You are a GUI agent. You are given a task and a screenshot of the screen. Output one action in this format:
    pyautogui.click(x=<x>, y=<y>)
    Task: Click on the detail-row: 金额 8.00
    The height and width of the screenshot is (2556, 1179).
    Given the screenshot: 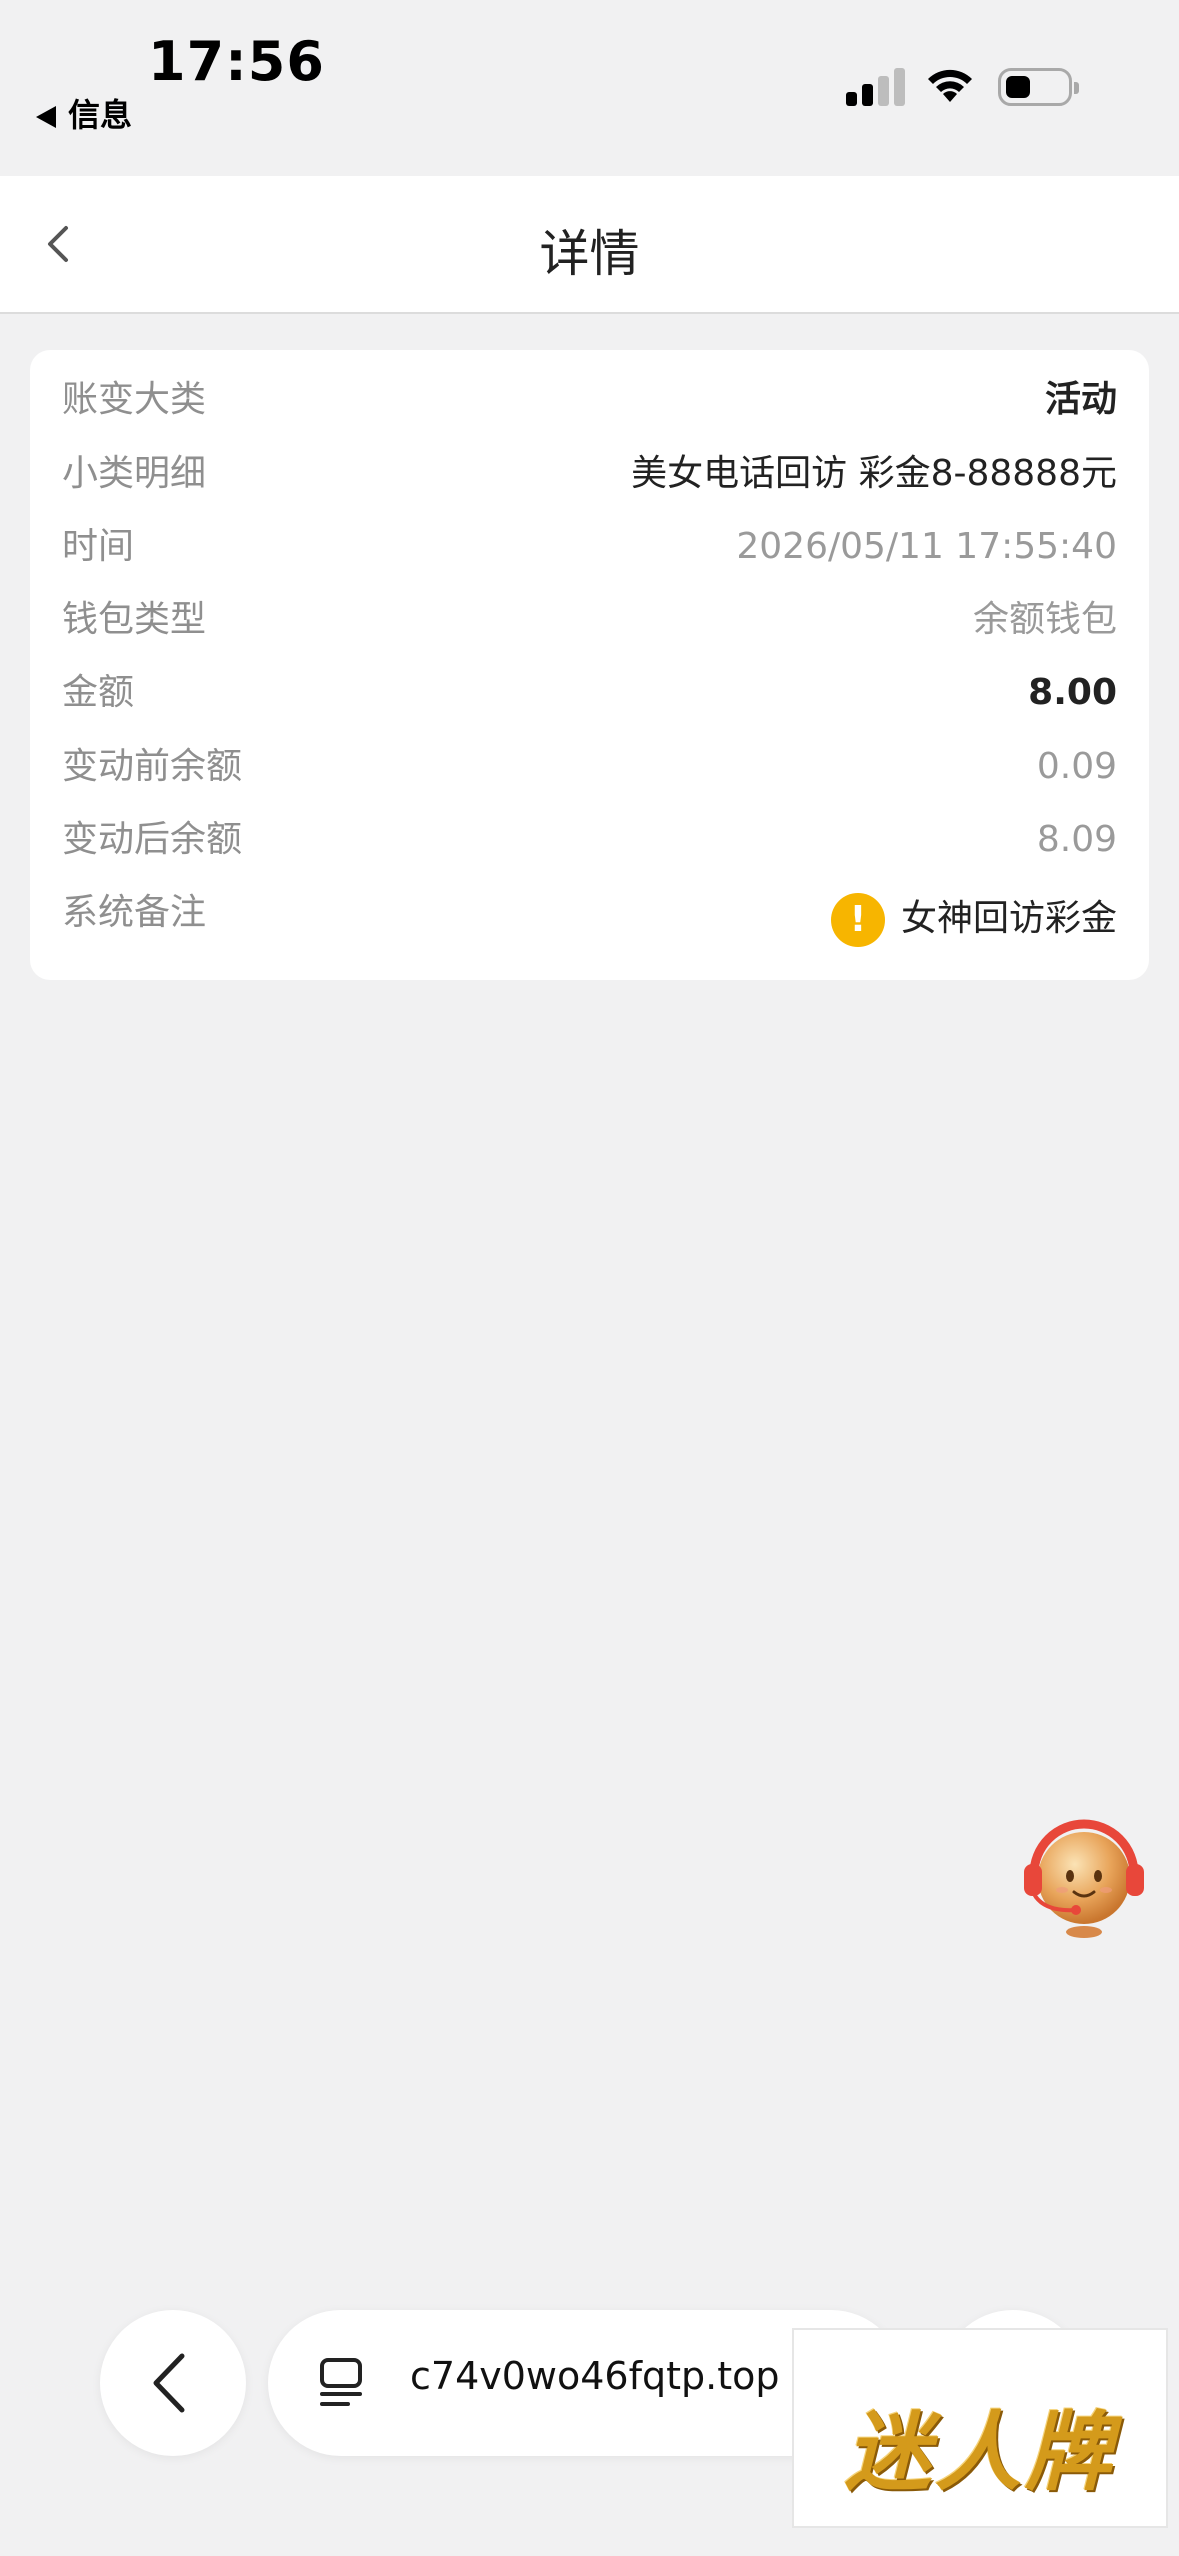 What is the action you would take?
    pyautogui.click(x=589, y=693)
    